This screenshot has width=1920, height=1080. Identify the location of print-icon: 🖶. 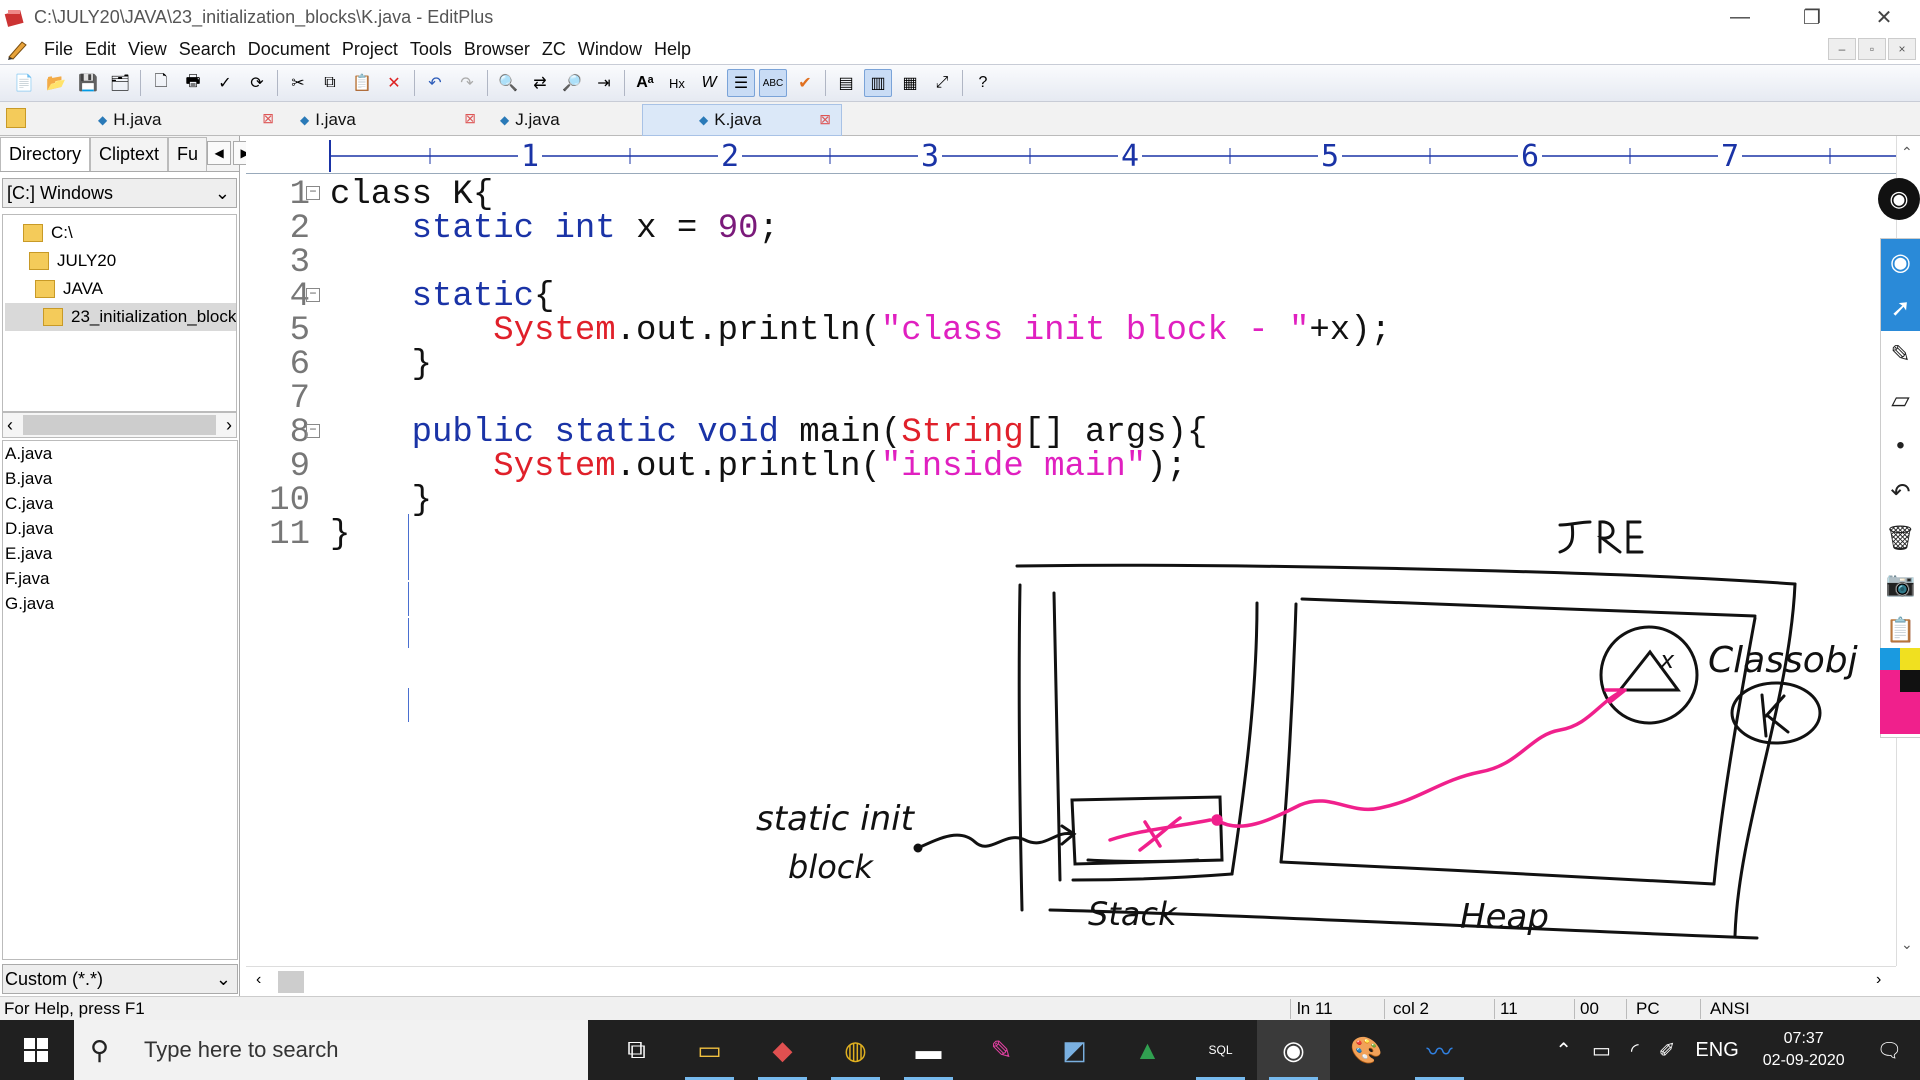
(193, 83).